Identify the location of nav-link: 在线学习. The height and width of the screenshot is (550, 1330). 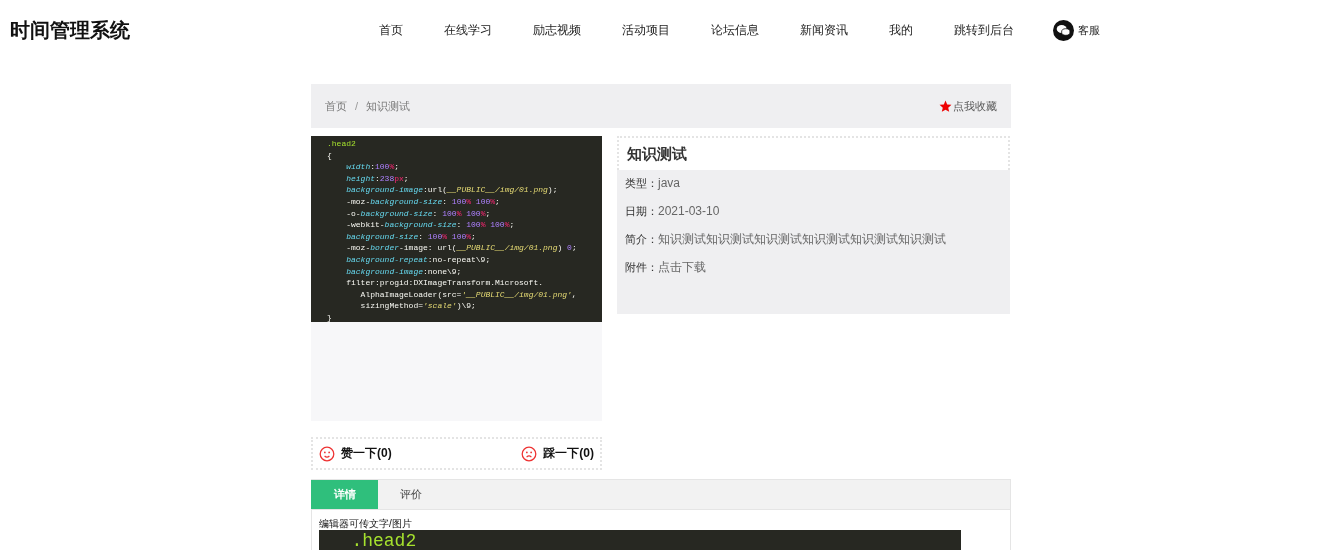
(468, 30).